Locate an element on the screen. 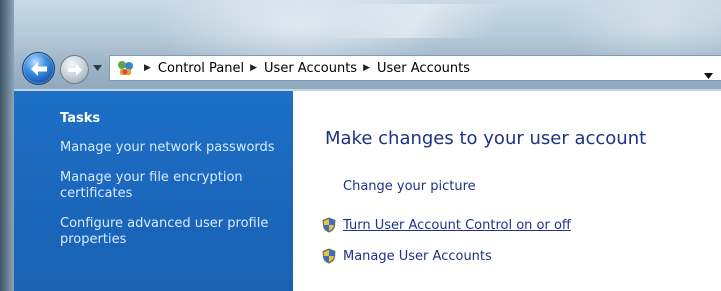  page-title: Make changes to your user account is located at coordinates (486, 138).